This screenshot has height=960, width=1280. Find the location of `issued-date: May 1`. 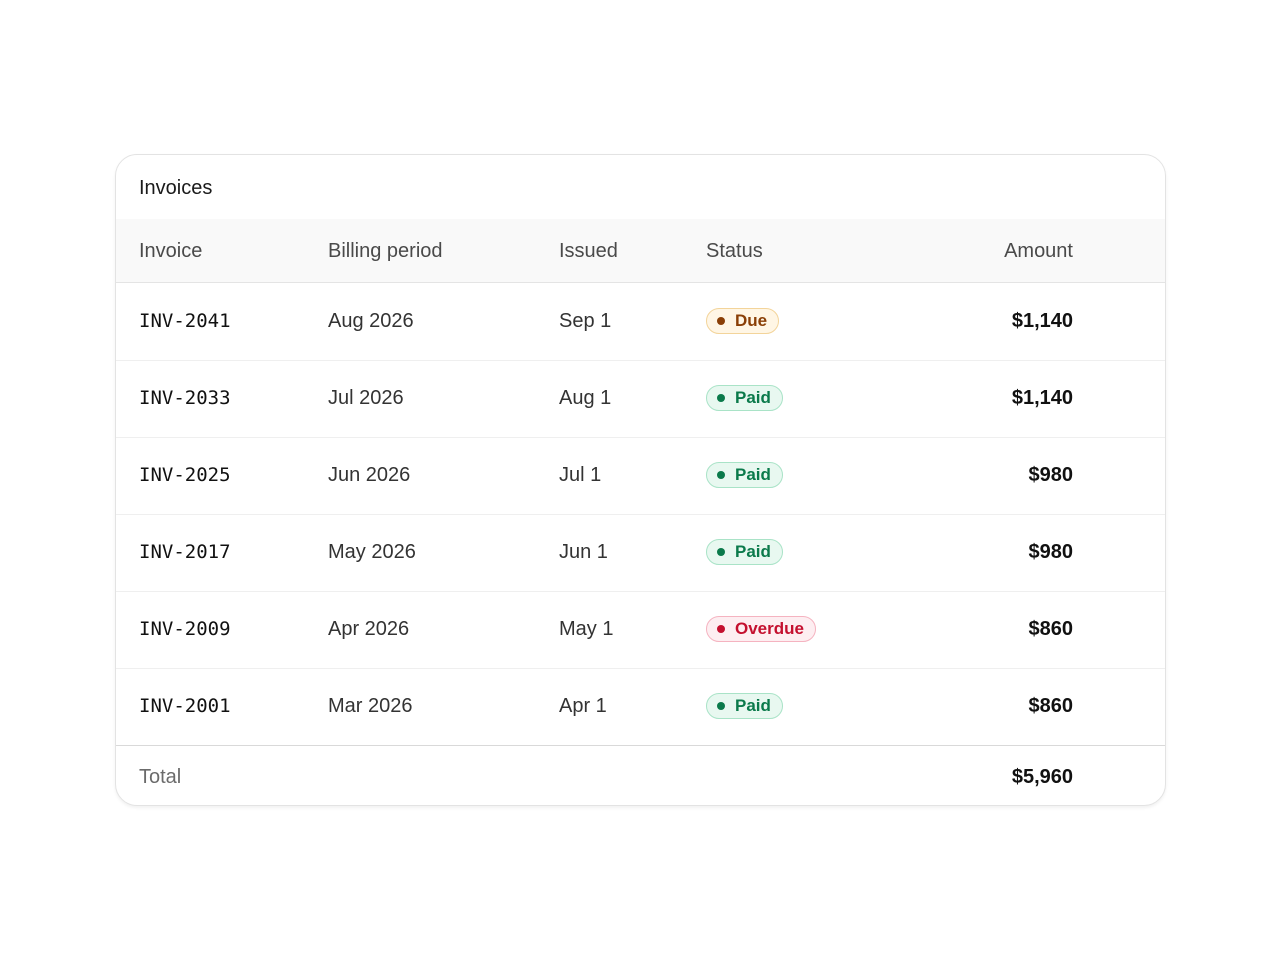

issued-date: May 1 is located at coordinates (586, 629).